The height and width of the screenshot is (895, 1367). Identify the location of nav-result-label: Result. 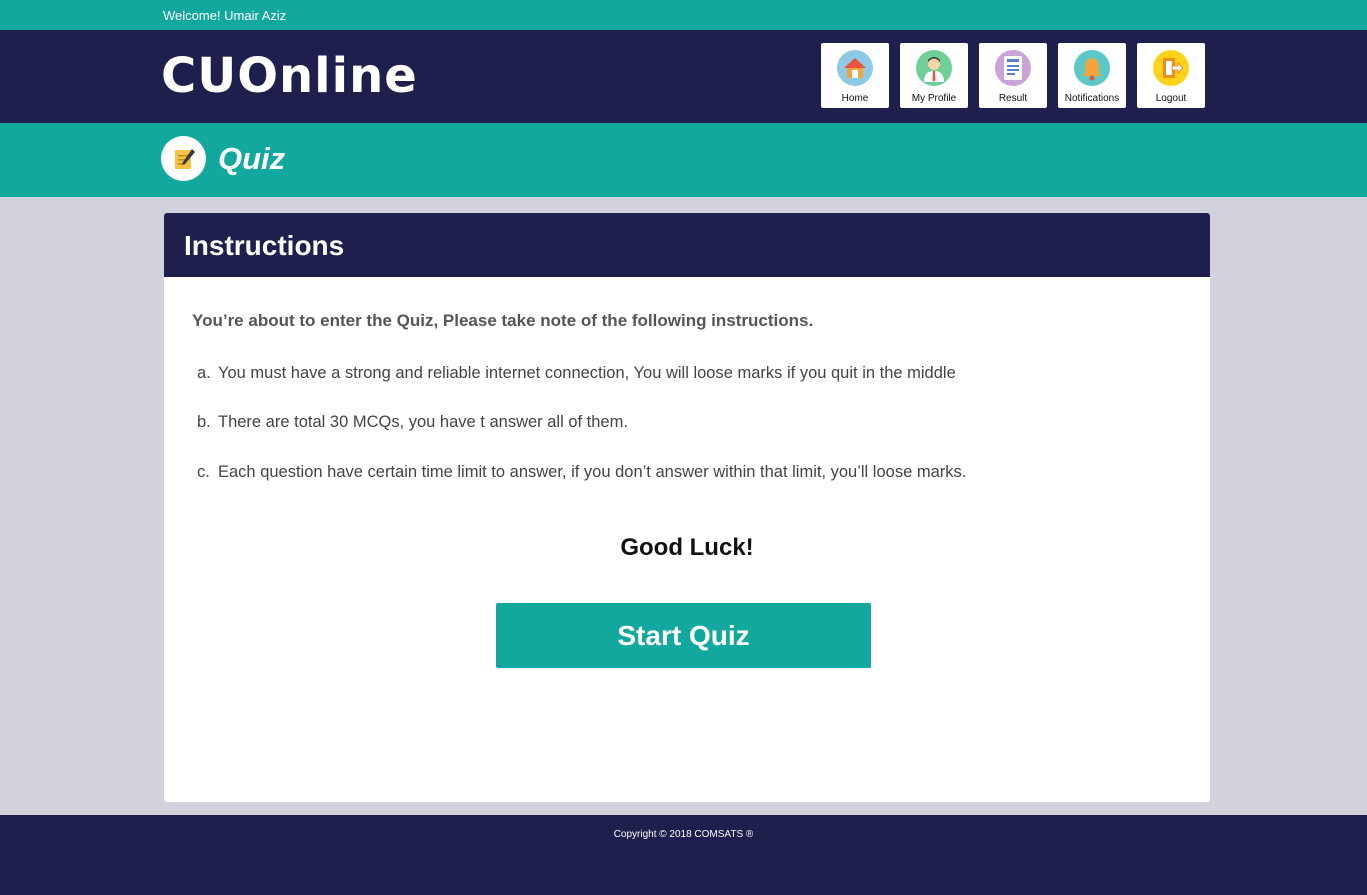
(1013, 98).